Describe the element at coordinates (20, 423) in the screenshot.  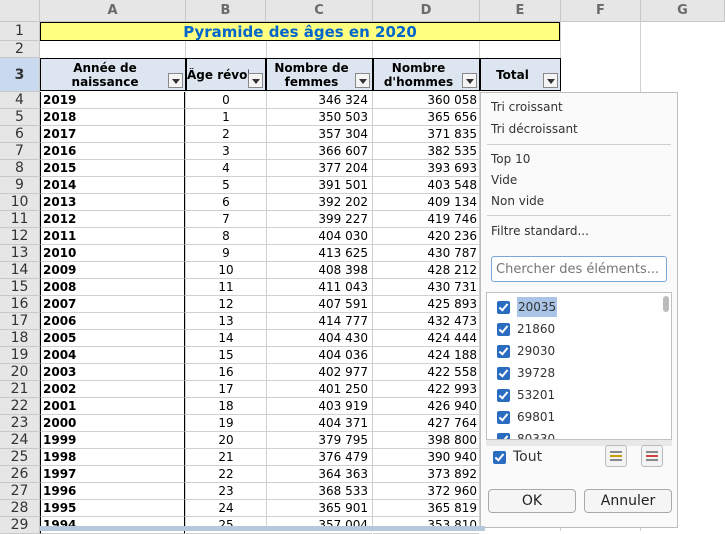
I see `row-header: 23` at that location.